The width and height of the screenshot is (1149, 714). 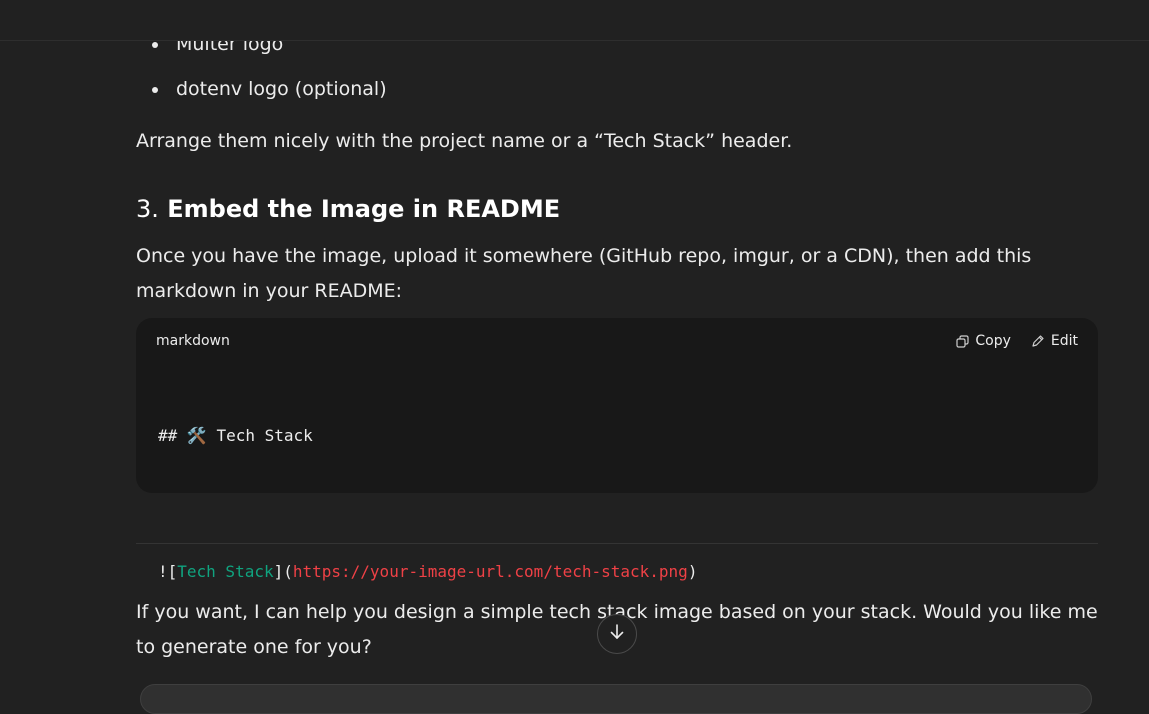 I want to click on edit-button: Edit, so click(x=1054, y=341).